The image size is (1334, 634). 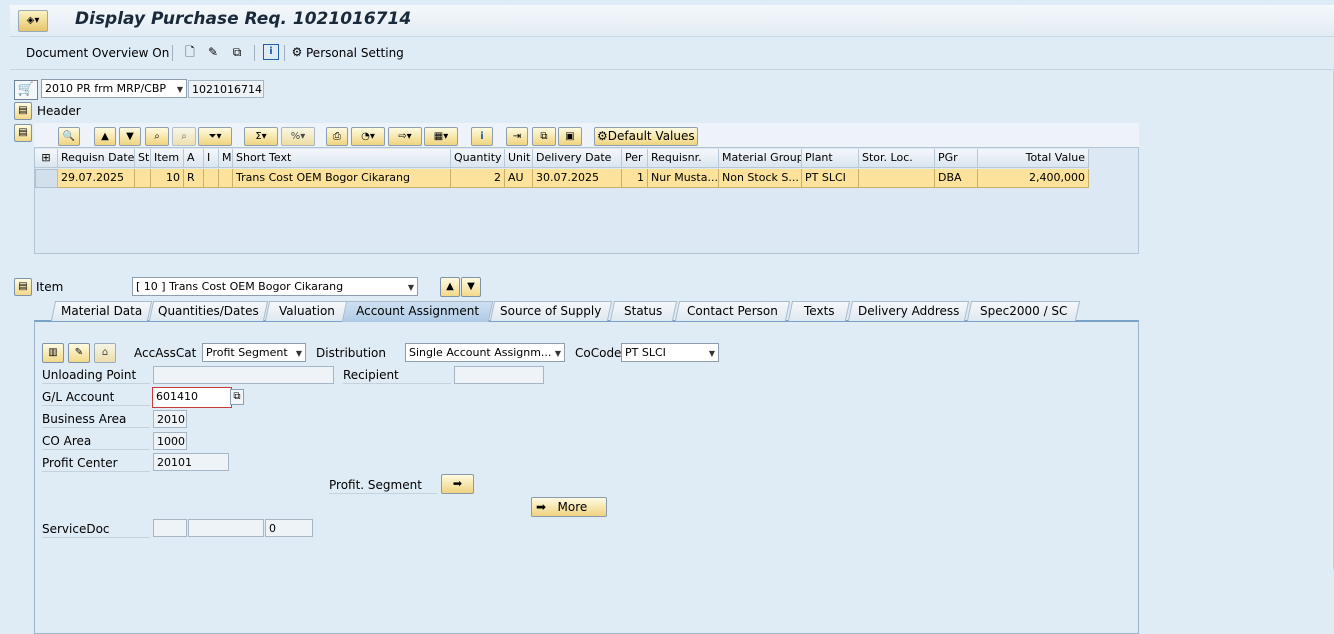 What do you see at coordinates (732, 311) in the screenshot?
I see `tab-contact-person: Contact Person` at bounding box center [732, 311].